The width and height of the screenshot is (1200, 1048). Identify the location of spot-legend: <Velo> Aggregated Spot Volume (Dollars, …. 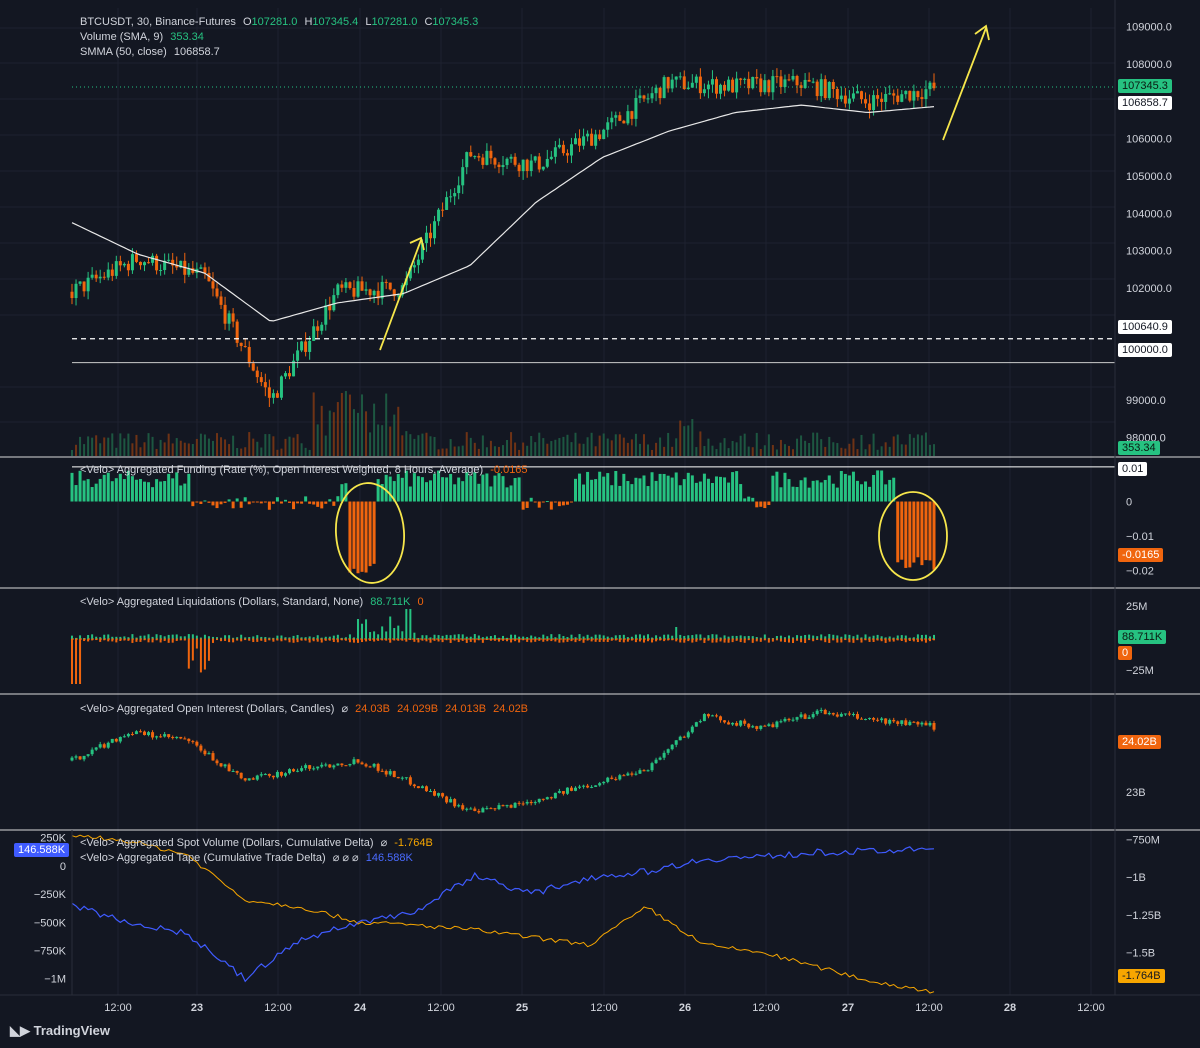
(258, 842).